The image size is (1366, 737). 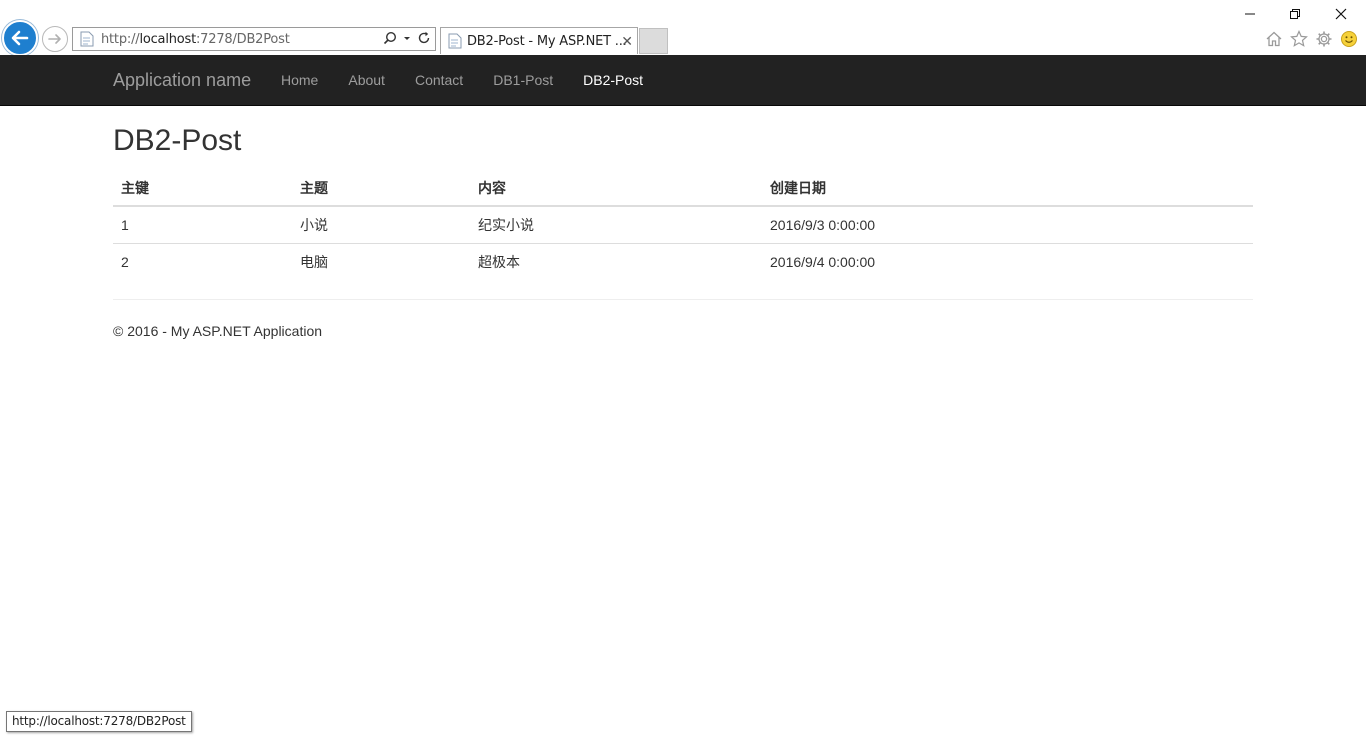 I want to click on cell-created-date: 2016/9/3 0:00:00, so click(x=823, y=224).